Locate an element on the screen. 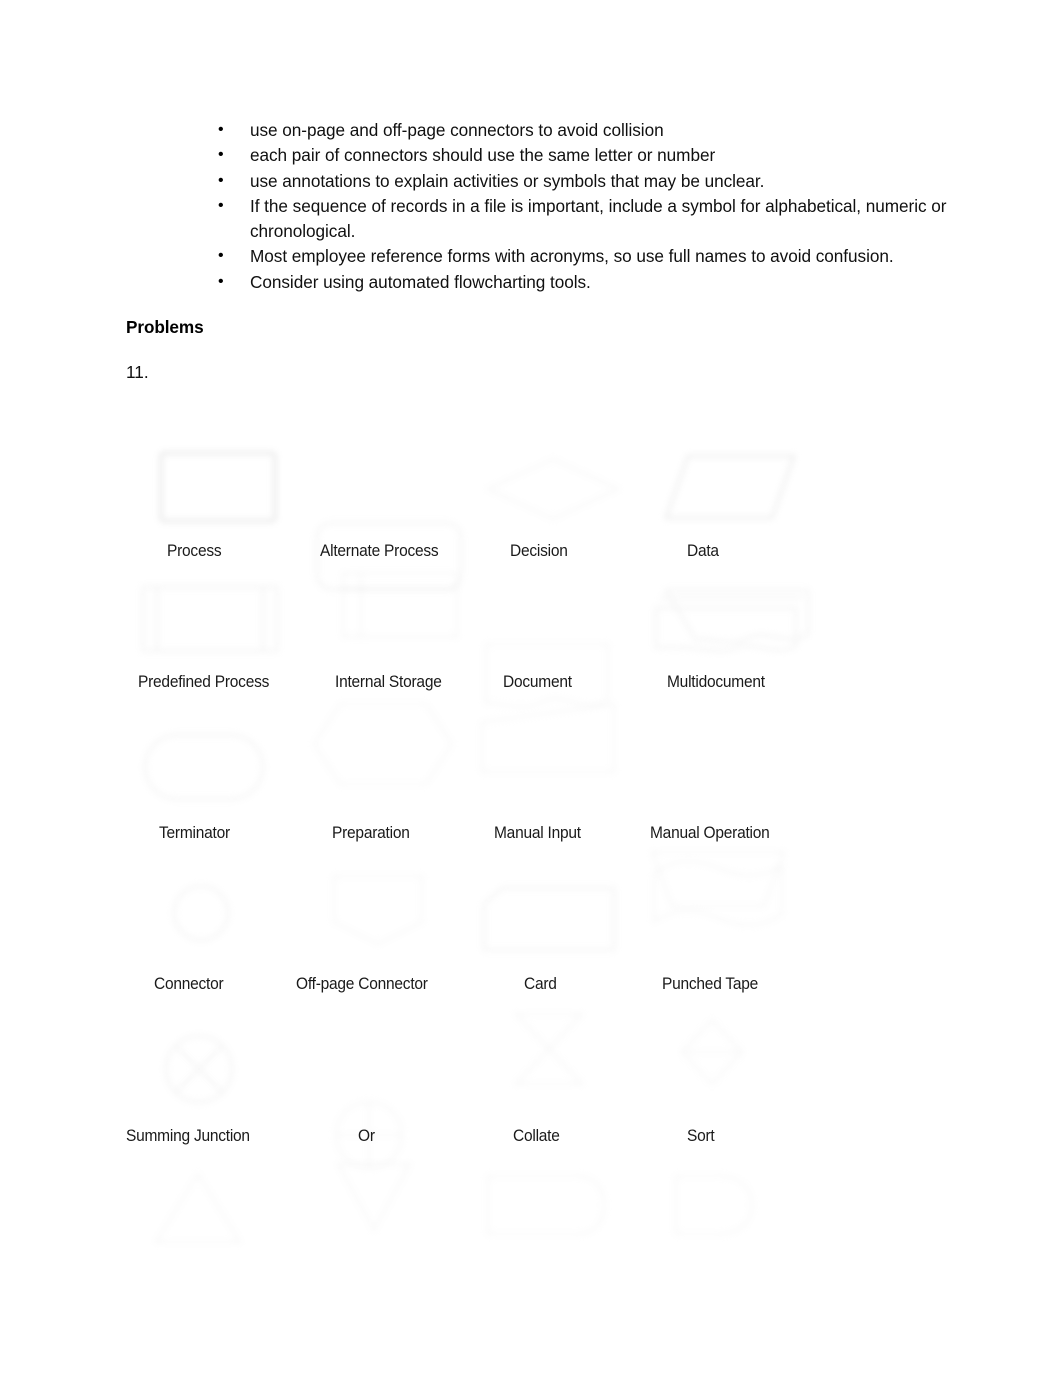 This screenshot has height=1377, width=1062. sort-shape-icon is located at coordinates (712, 1052).